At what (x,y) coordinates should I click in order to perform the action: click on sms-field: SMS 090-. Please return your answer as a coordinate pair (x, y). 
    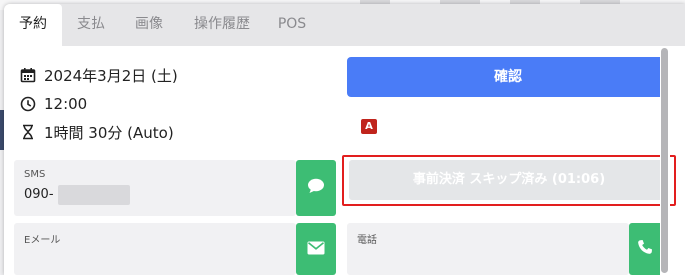
    Looking at the image, I should click on (155, 188).